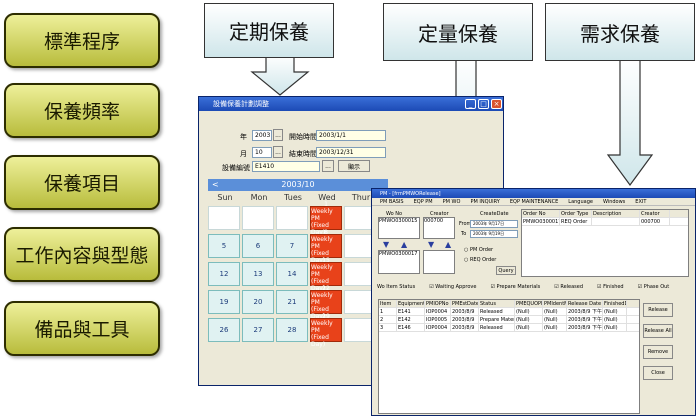 This screenshot has width=700, height=418. What do you see at coordinates (326, 274) in the screenshot?
I see `calendar-day-pm: 15 Weekly PM (Fixed Day)` at bounding box center [326, 274].